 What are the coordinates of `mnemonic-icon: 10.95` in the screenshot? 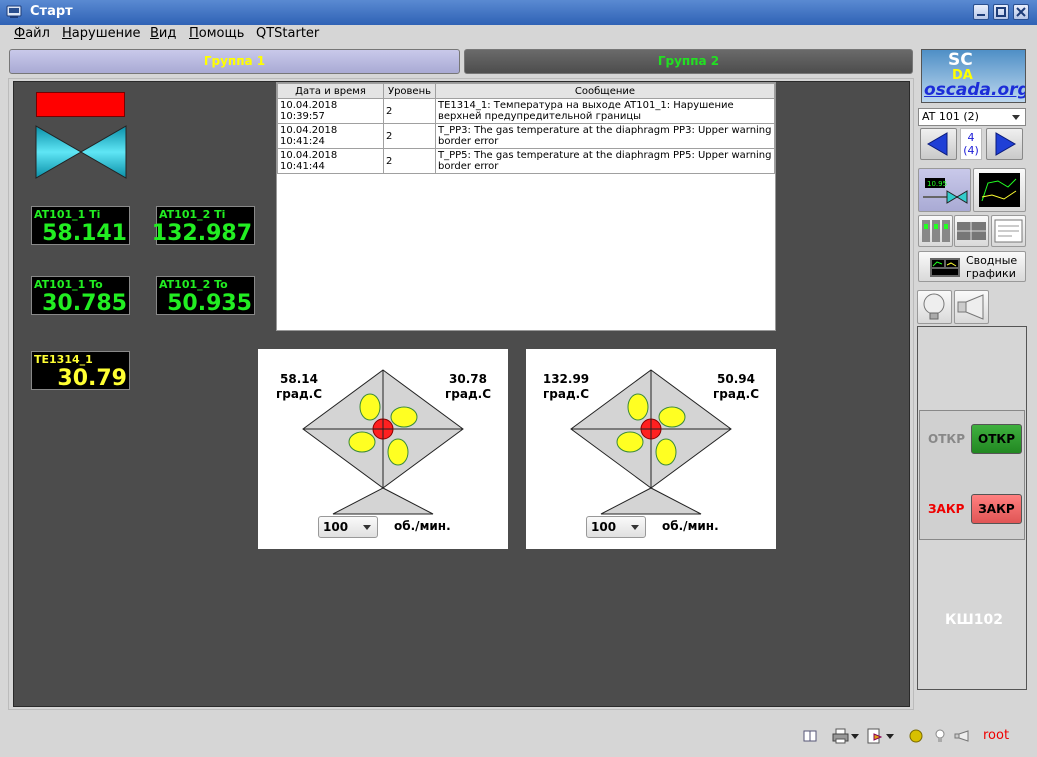 It's located at (945, 191).